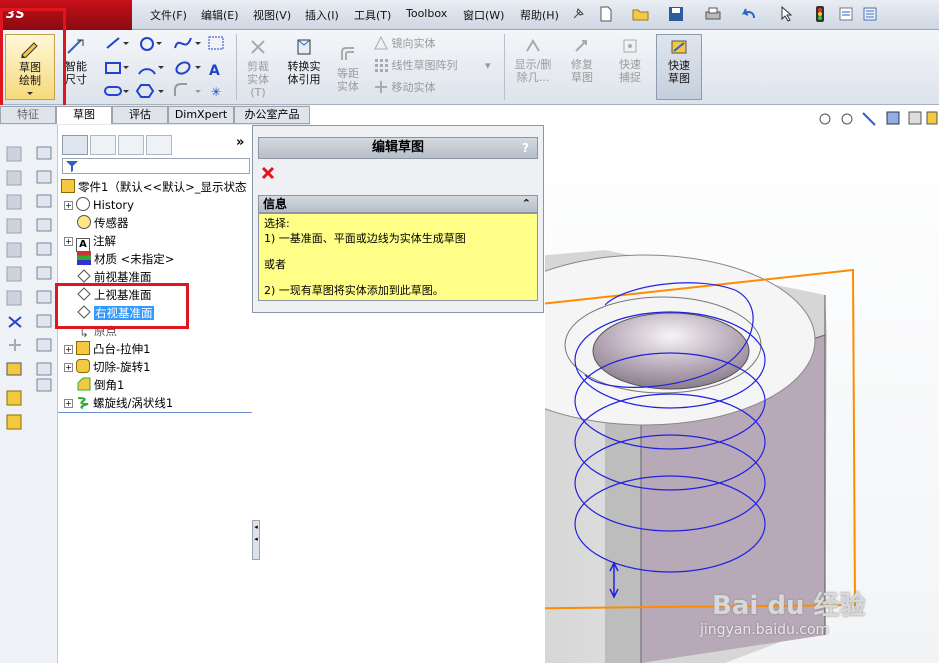  Describe the element at coordinates (220, 15) in the screenshot. I see `menu-edit: 编辑(E)` at that location.